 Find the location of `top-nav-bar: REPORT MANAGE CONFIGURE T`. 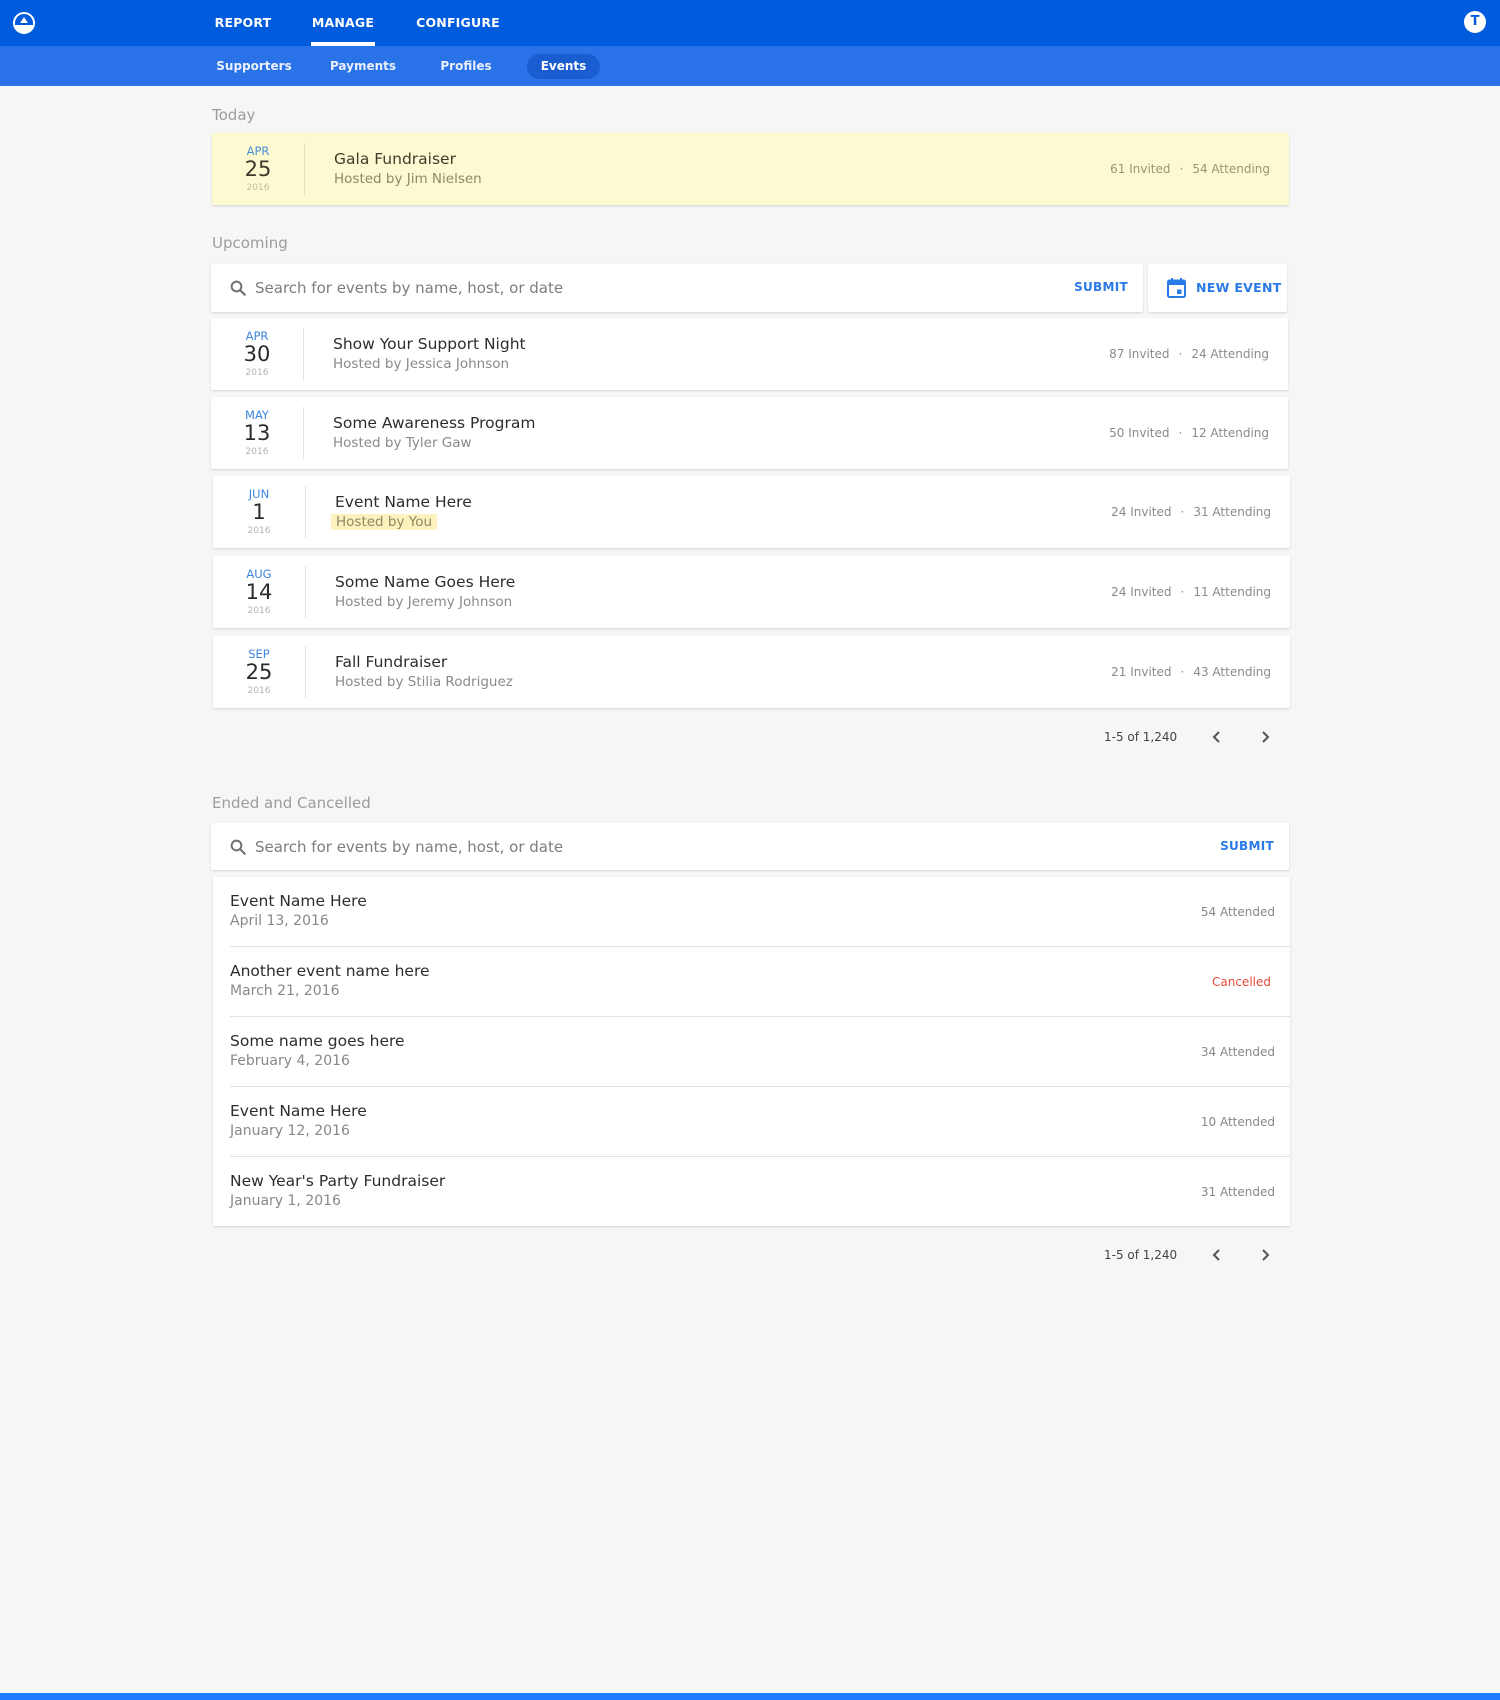

top-nav-bar: REPORT MANAGE CONFIGURE T is located at coordinates (750, 23).